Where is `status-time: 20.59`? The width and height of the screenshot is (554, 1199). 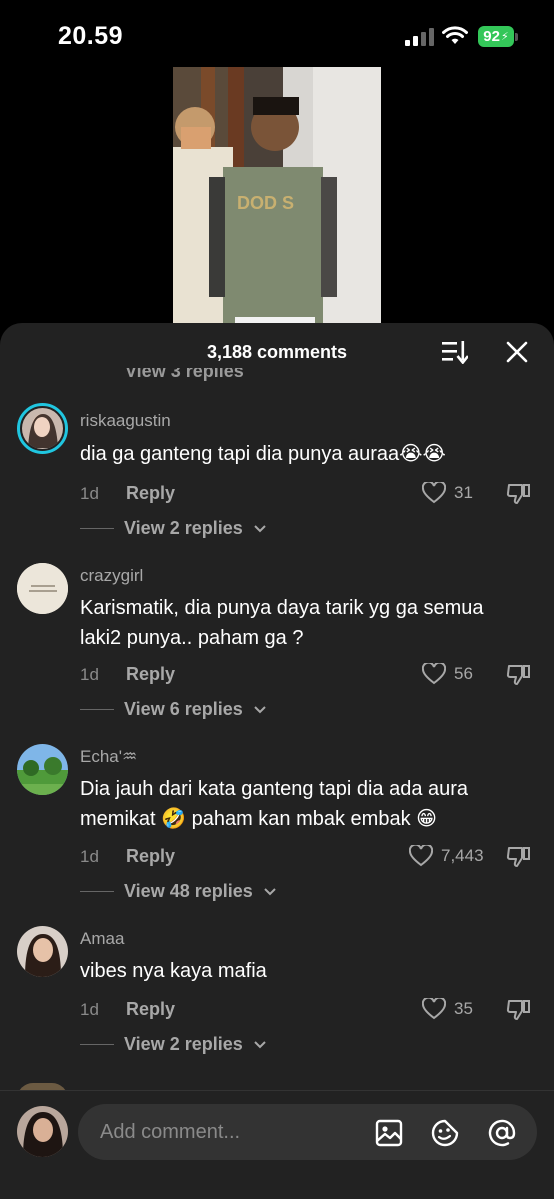
status-time: 20.59 is located at coordinates (91, 36).